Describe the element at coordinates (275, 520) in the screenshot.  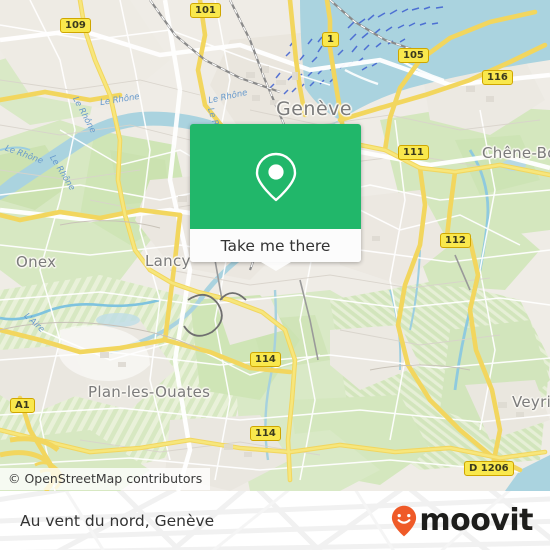
I see `footer-bar: Au vent du nord, Genève moovit` at that location.